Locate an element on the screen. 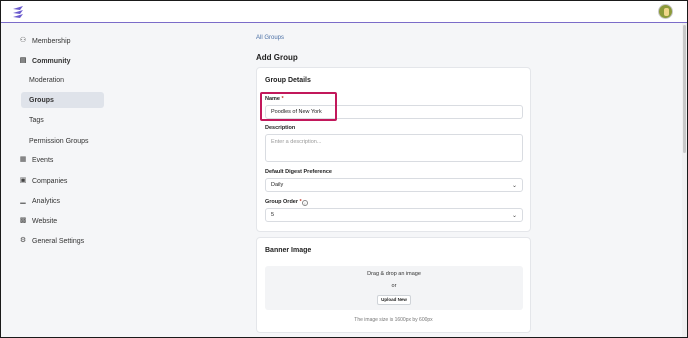  book-icon: ▤ is located at coordinates (23, 60).